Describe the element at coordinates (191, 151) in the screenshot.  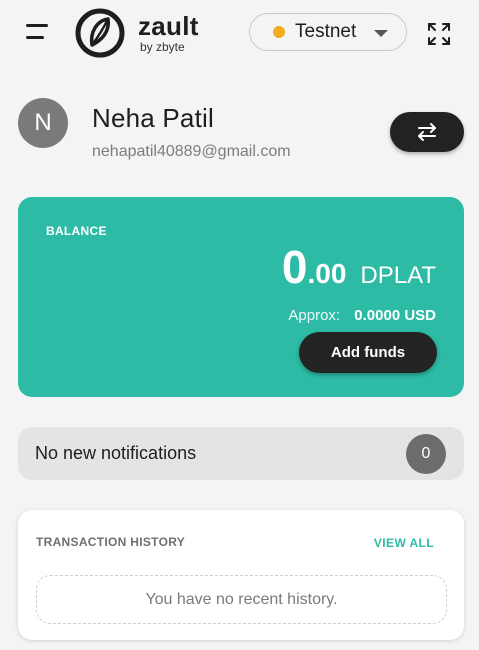
I see `user-email: nehapatil40889@gmail.com` at that location.